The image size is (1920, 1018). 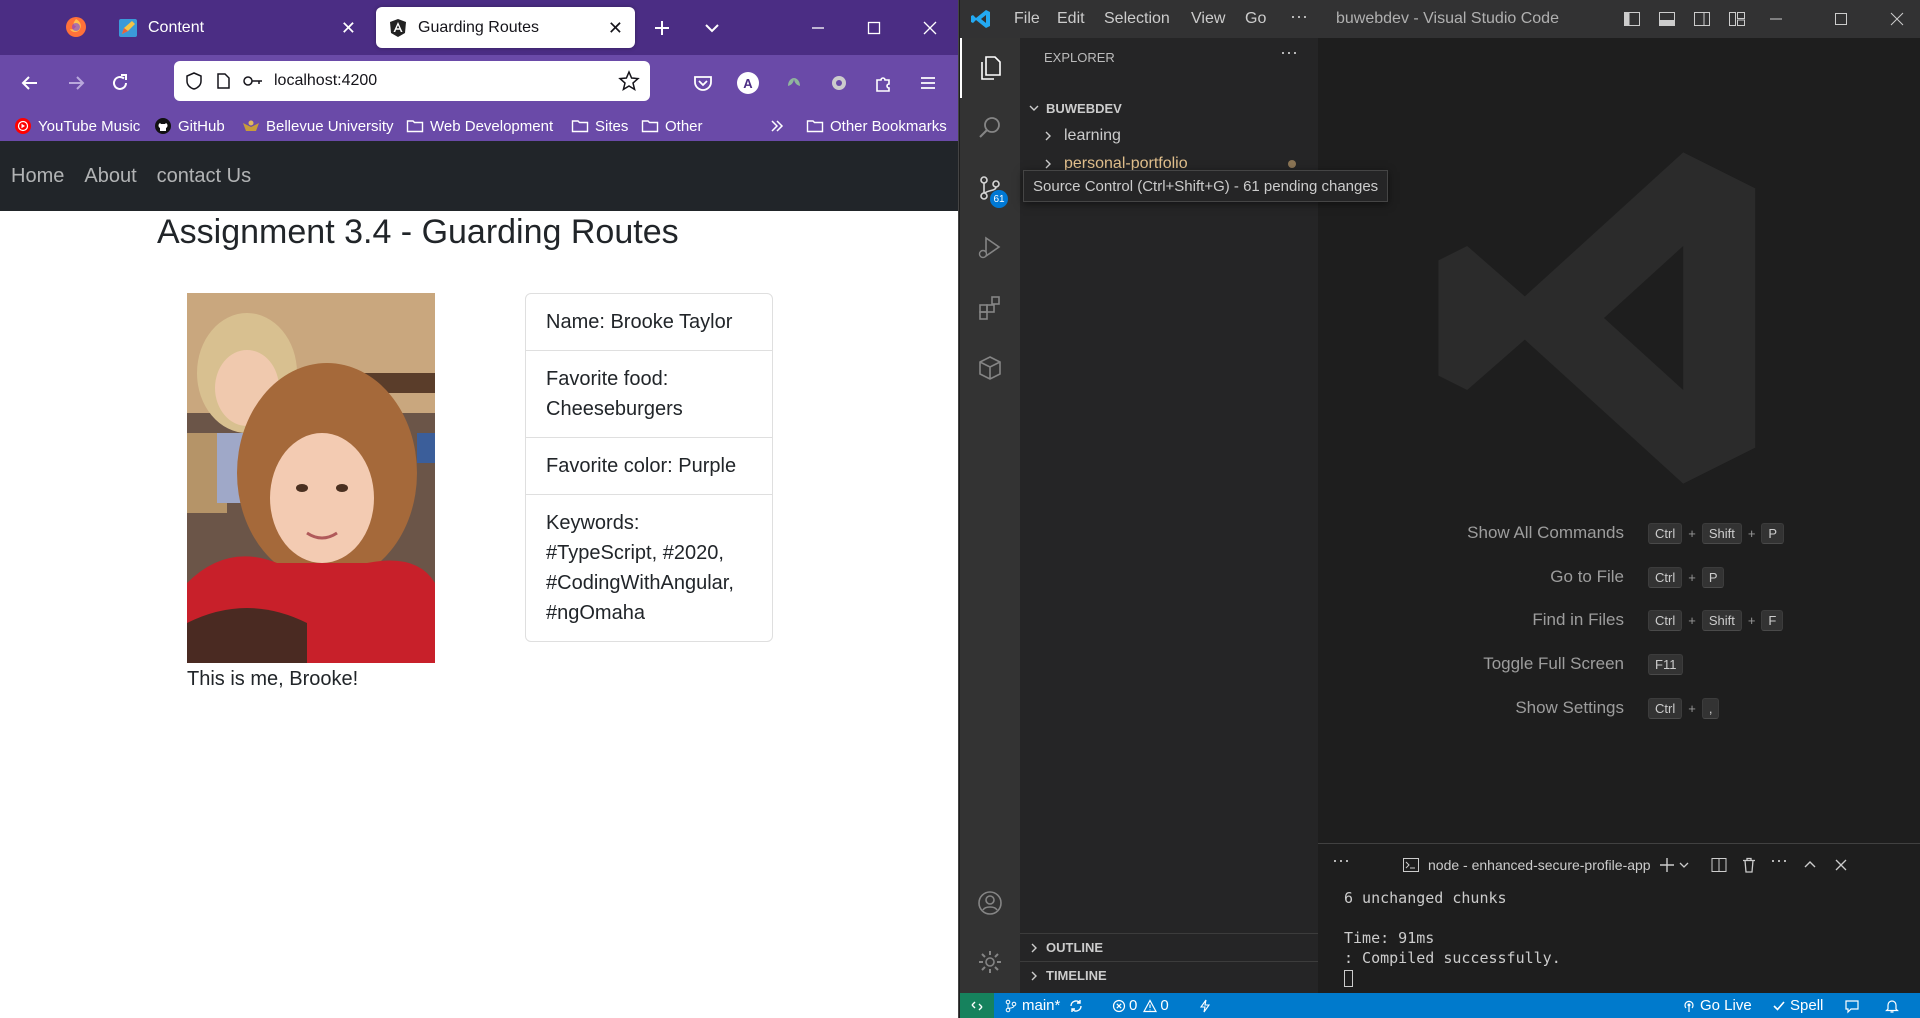 What do you see at coordinates (1665, 708) in the screenshot?
I see `key: Ctrl` at bounding box center [1665, 708].